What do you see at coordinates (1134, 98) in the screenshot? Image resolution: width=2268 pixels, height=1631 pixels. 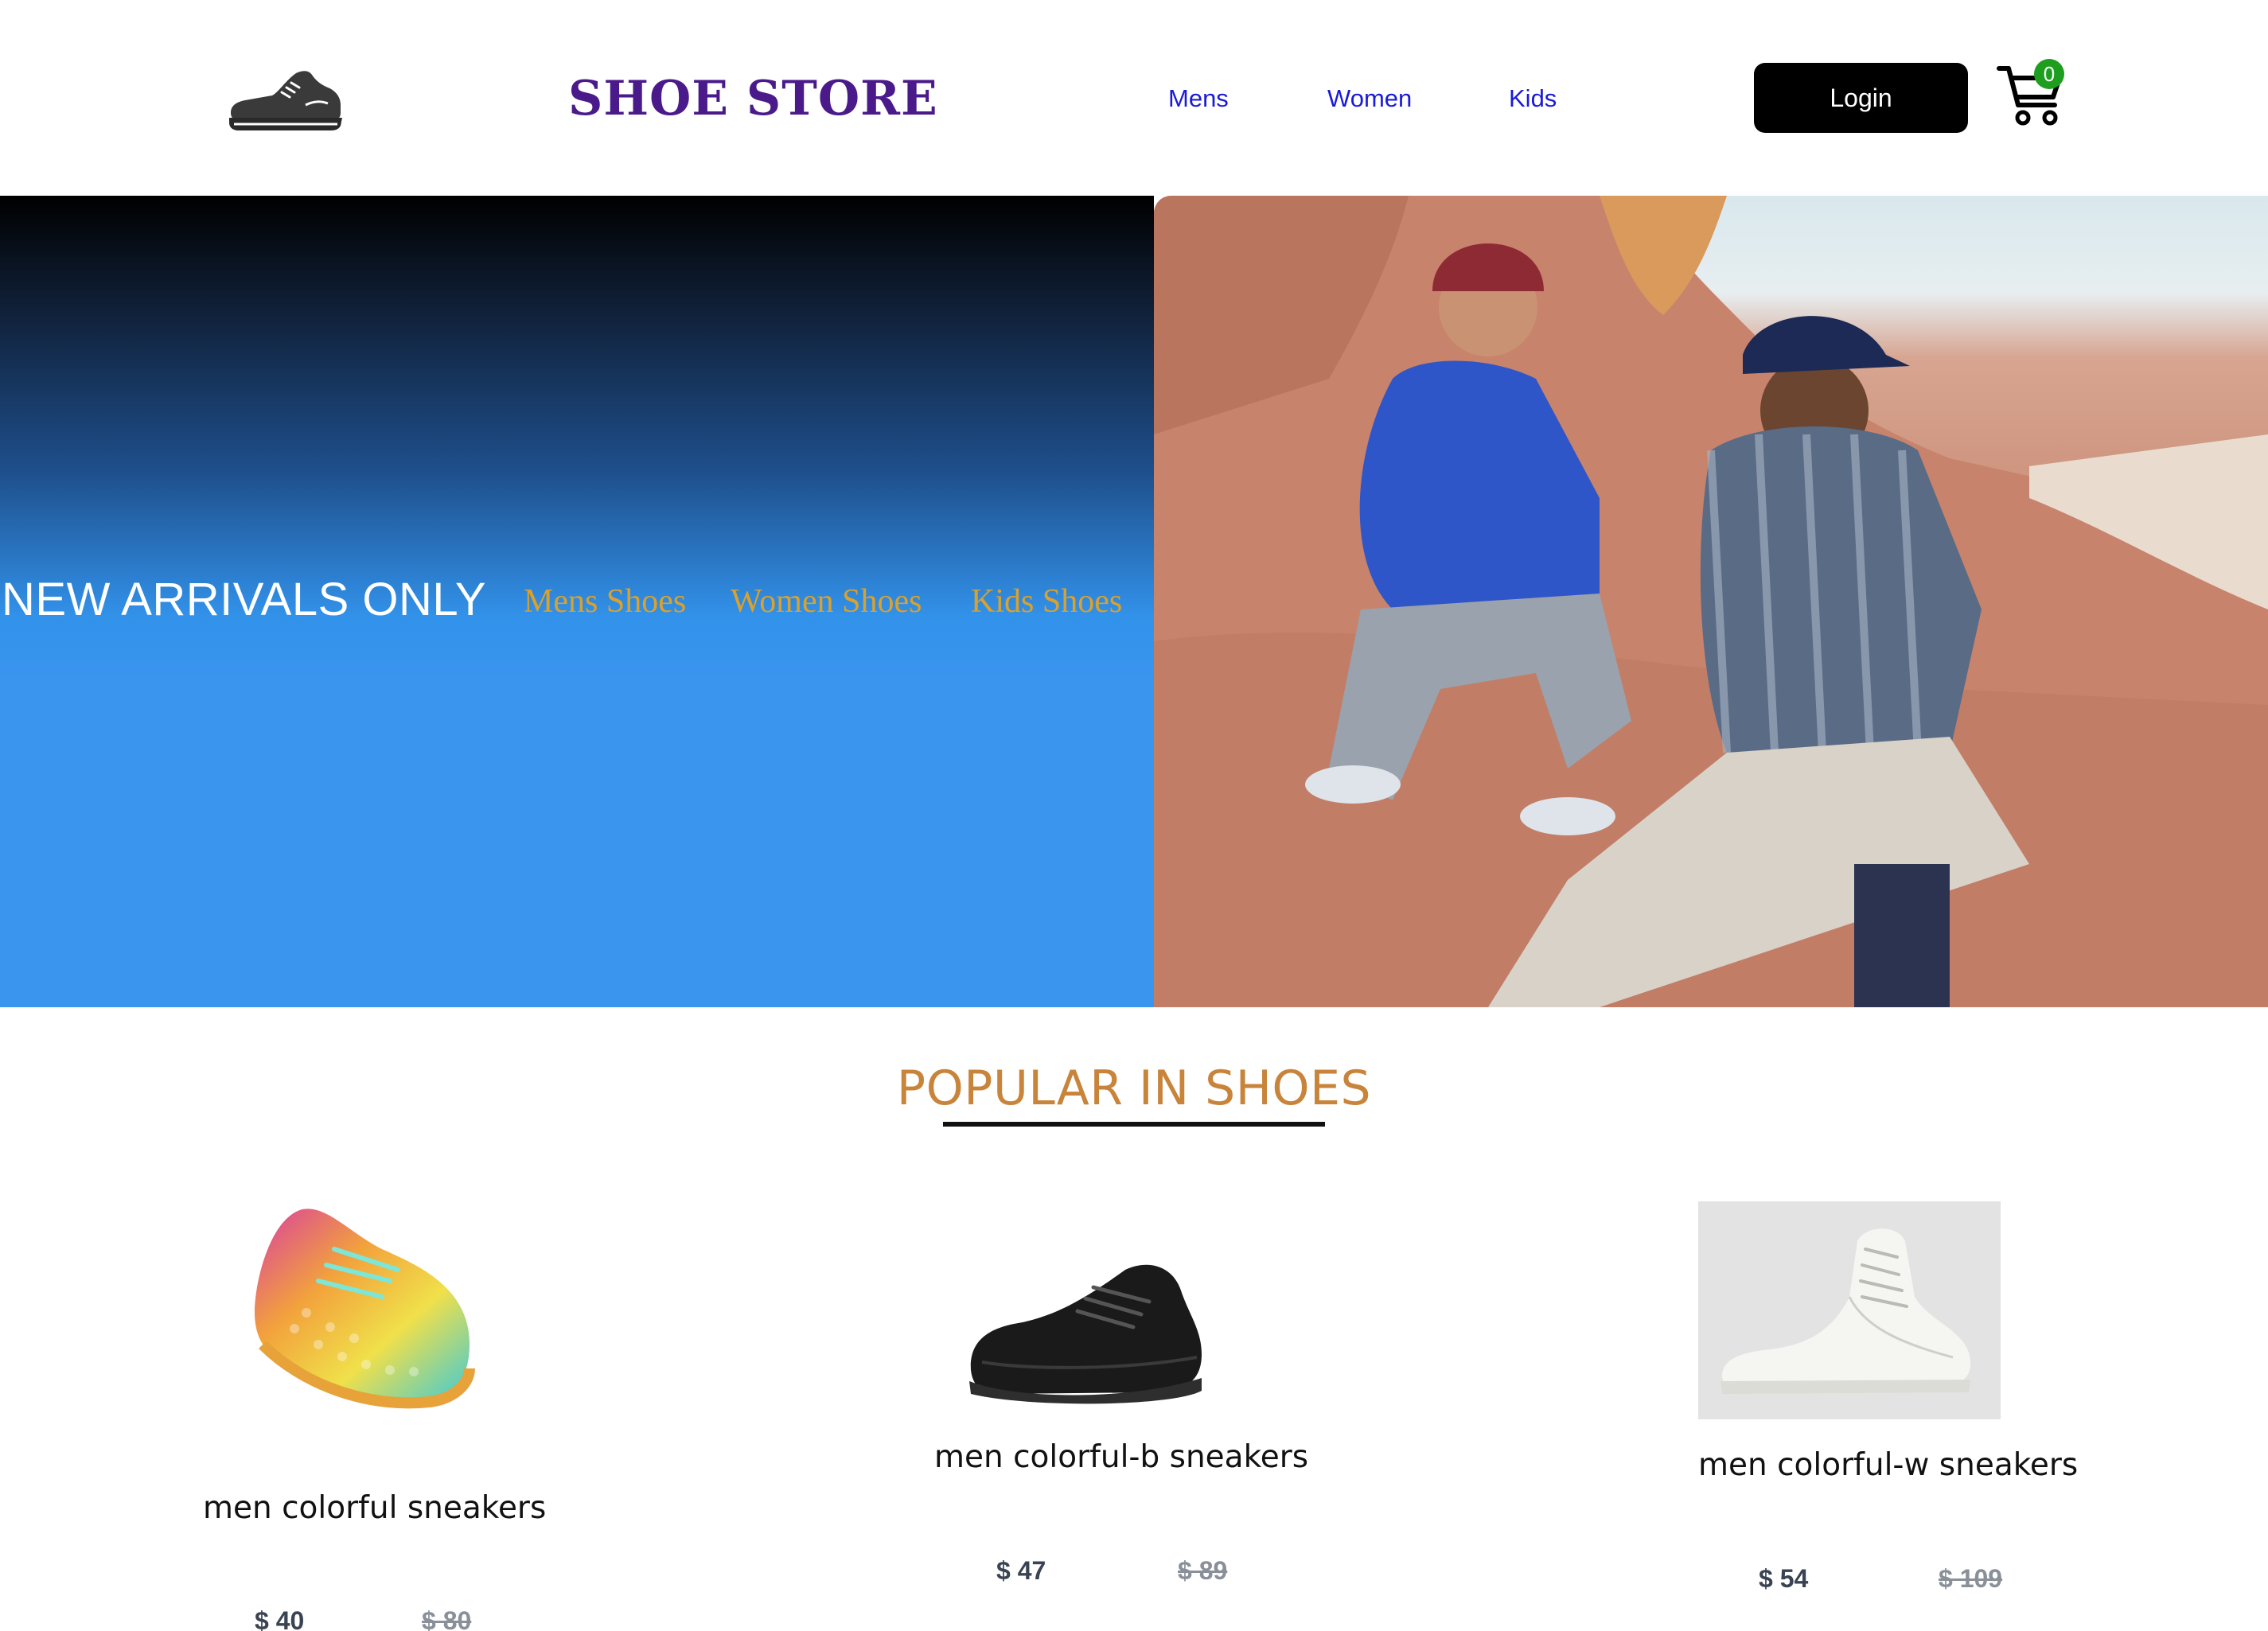 I see `navbar: SHOE STORE Mens Women Kids Login 0` at bounding box center [1134, 98].